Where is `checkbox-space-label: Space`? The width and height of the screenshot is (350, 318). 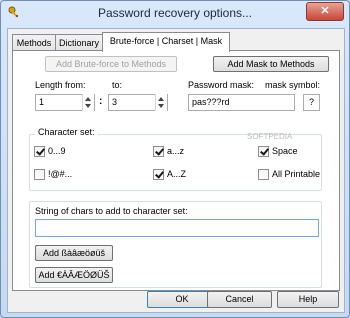 checkbox-space-label: Space is located at coordinates (285, 151).